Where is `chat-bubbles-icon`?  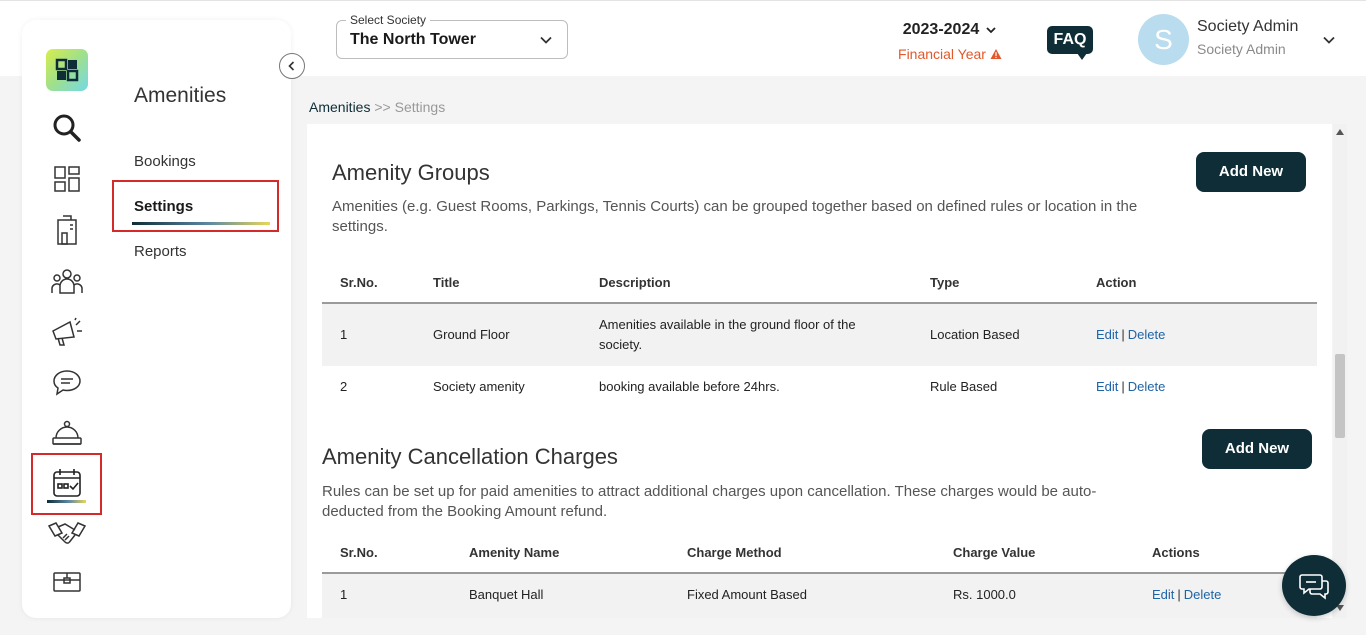 chat-bubbles-icon is located at coordinates (1314, 586).